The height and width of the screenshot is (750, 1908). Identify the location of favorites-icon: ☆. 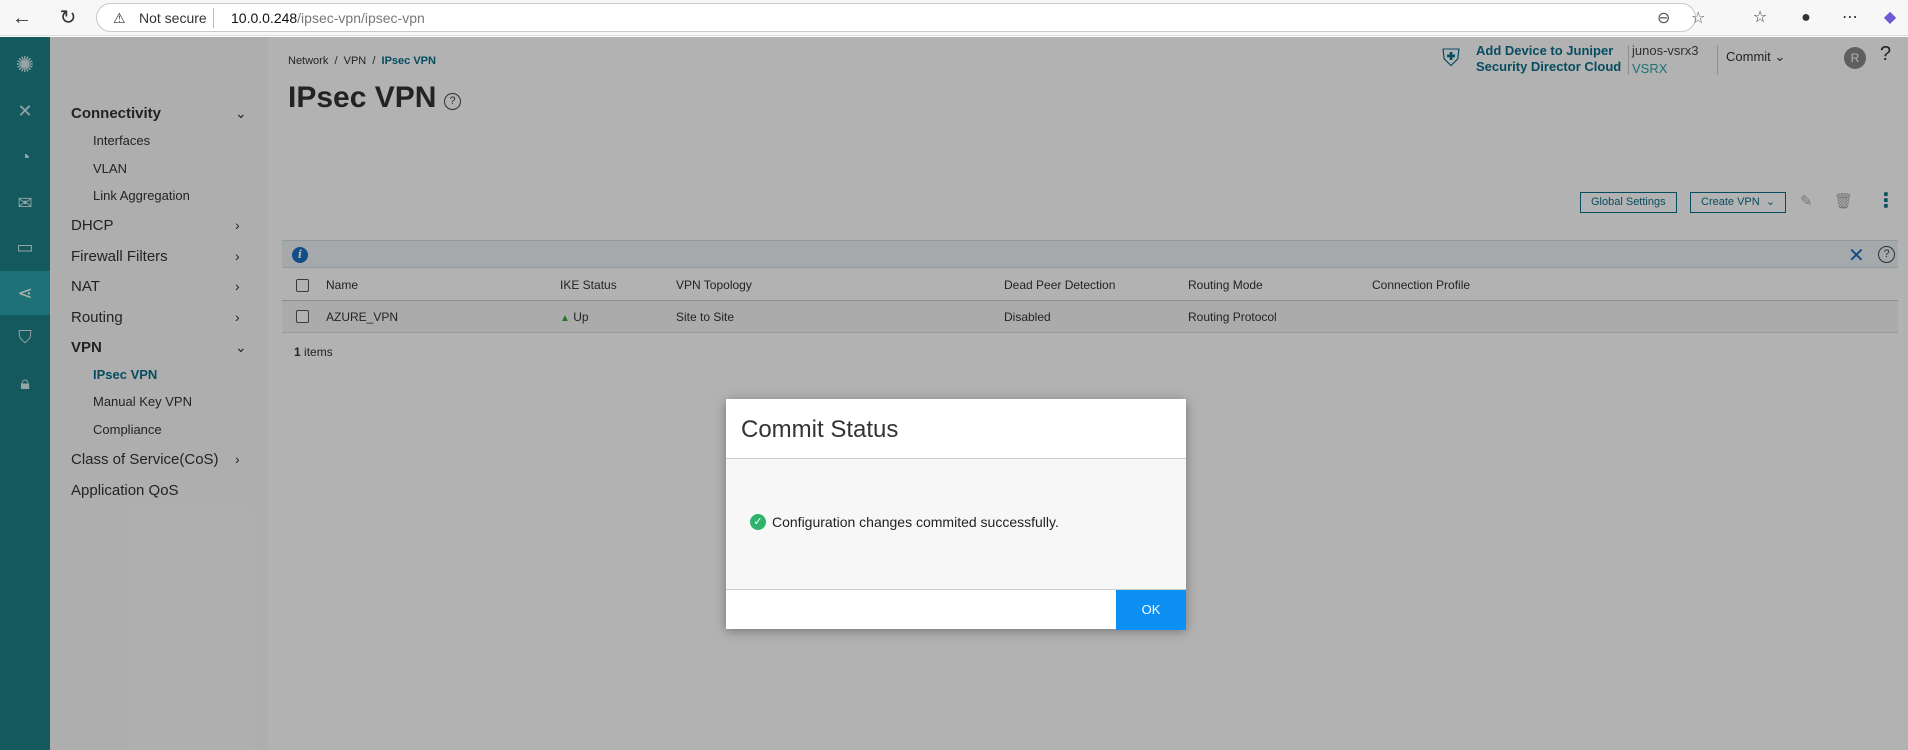
(1760, 18).